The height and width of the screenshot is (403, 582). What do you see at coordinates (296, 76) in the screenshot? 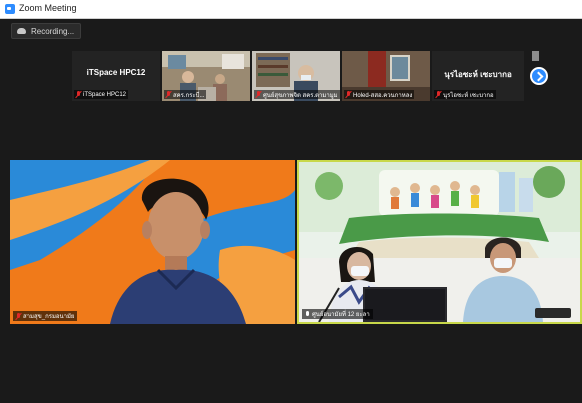
I see `participant-thumbnail: ศูนย์สุขภาพจิต สคร.ตามามูม` at bounding box center [296, 76].